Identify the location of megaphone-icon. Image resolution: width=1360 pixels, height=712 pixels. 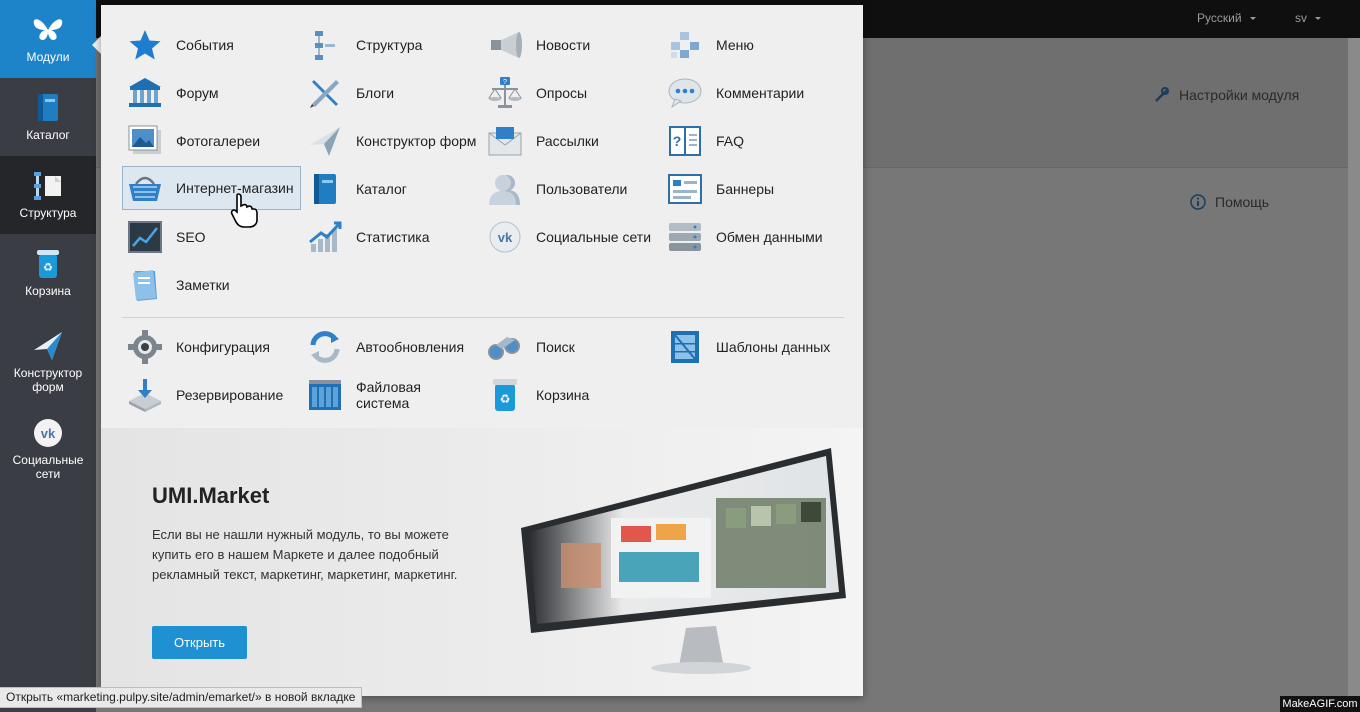
(505, 45).